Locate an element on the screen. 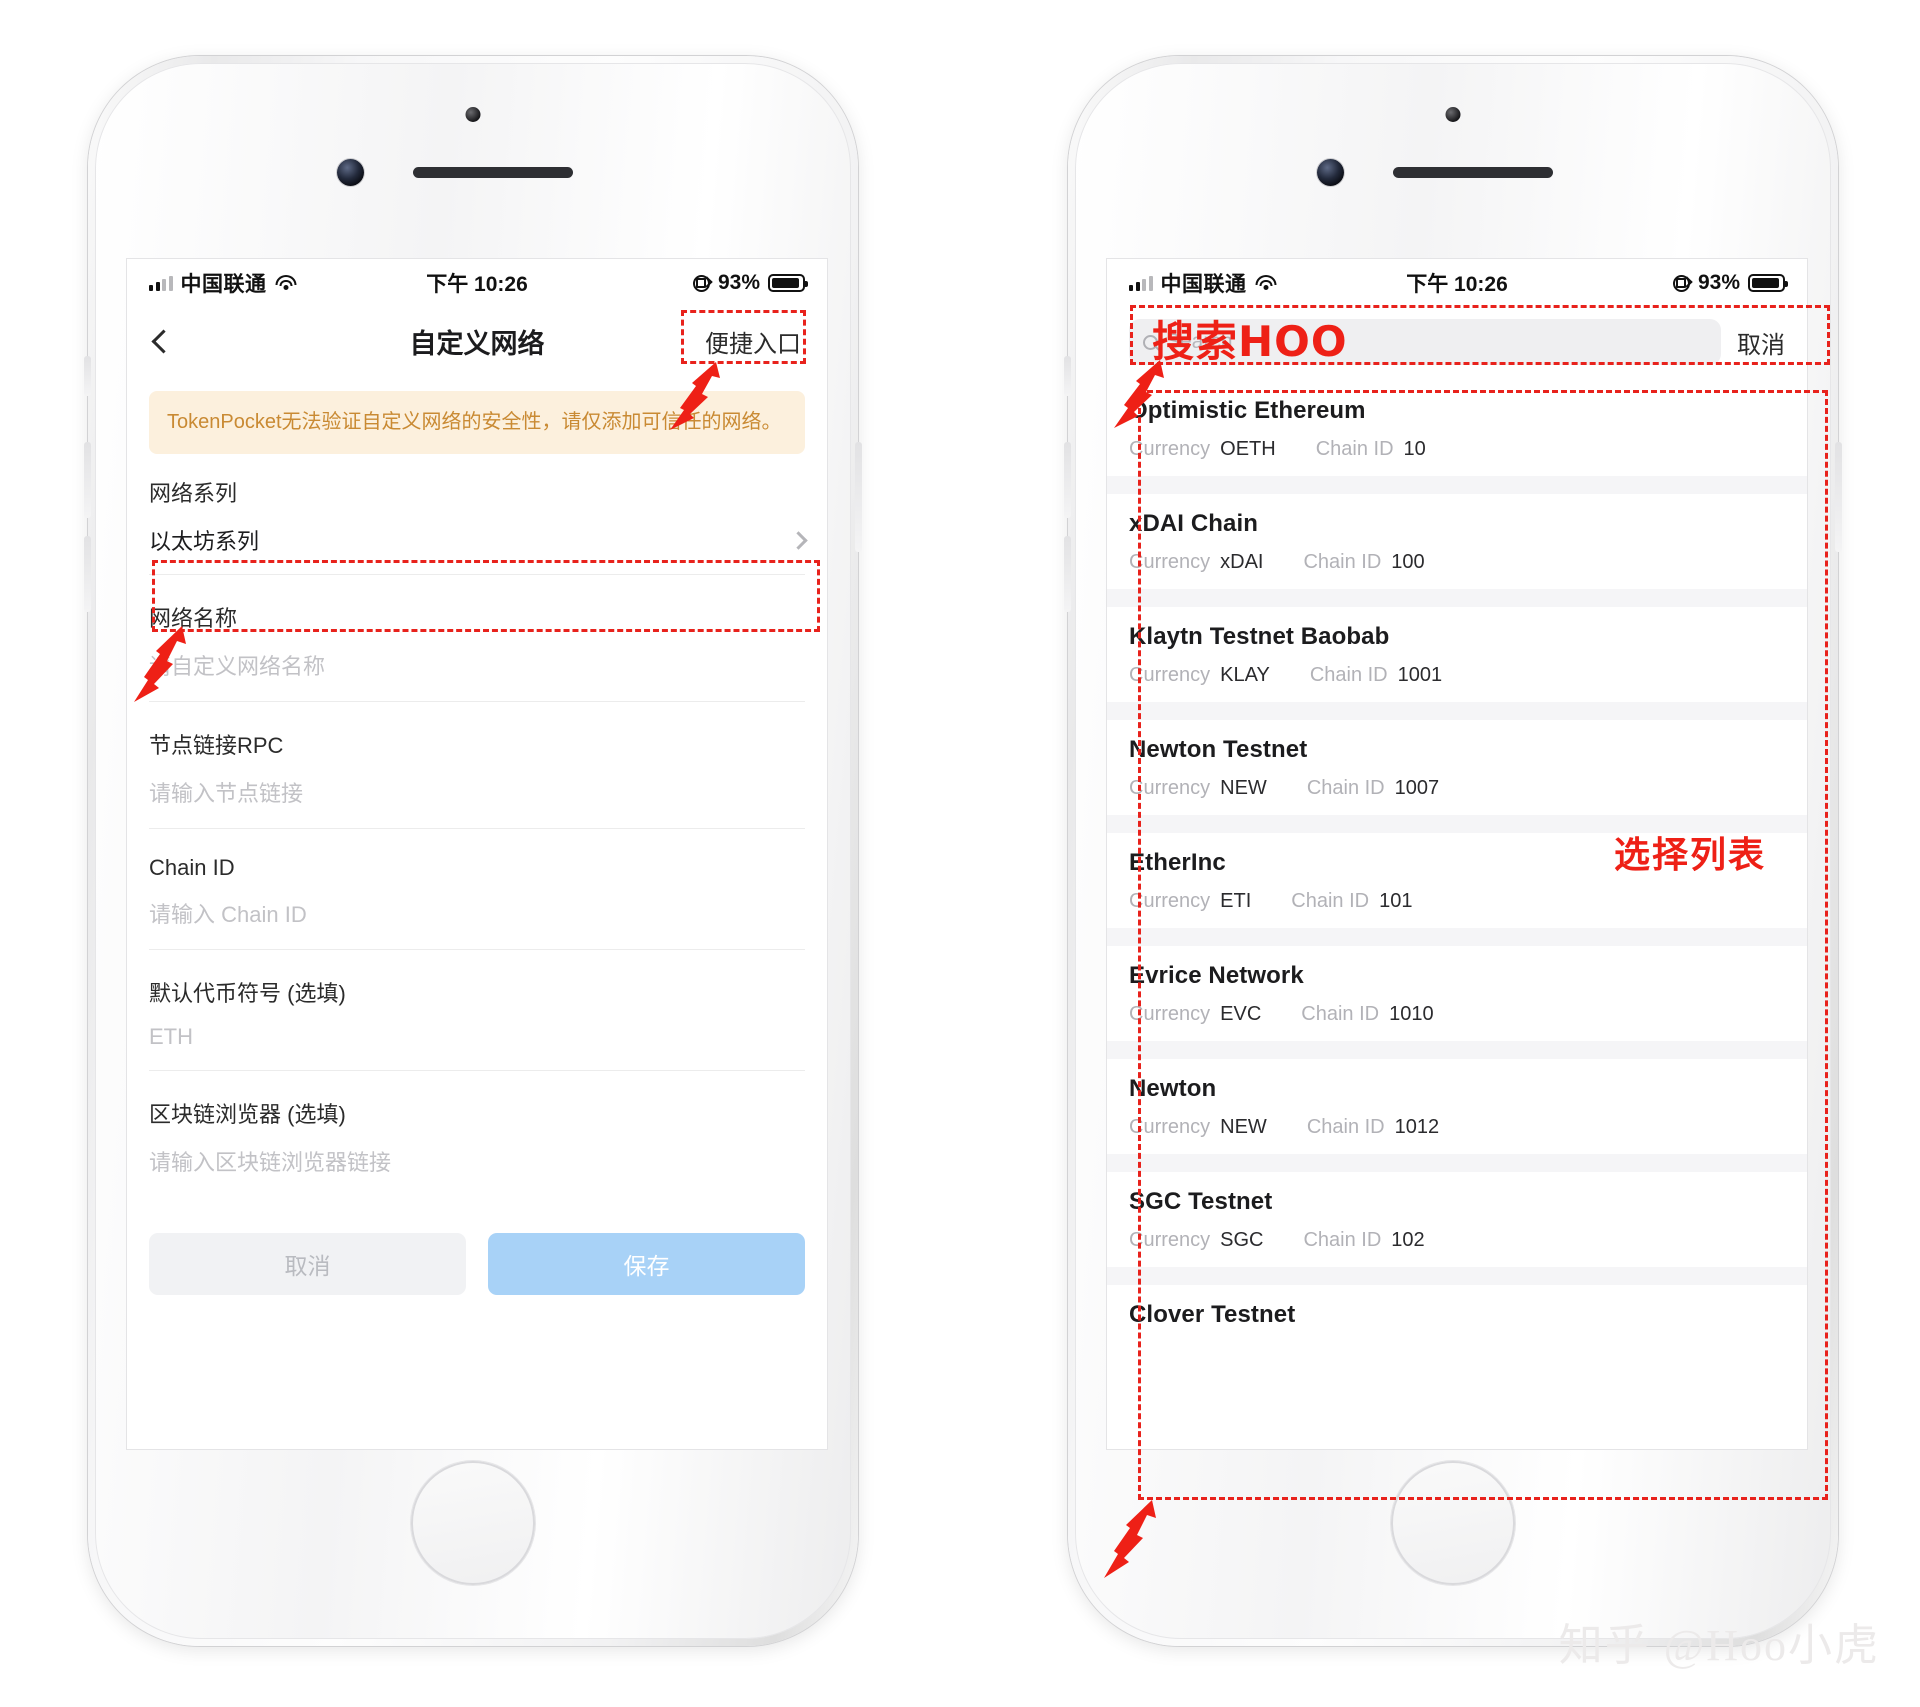 Image resolution: width=1920 pixels, height=1707 pixels. currency-value: ETI is located at coordinates (1236, 901).